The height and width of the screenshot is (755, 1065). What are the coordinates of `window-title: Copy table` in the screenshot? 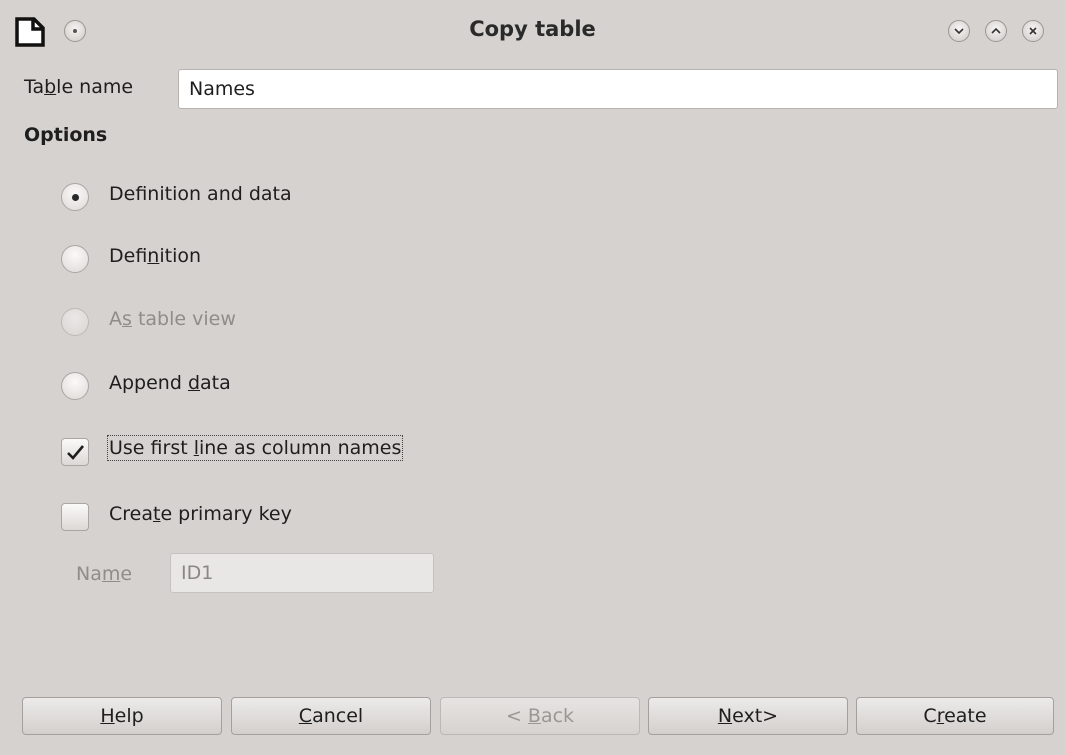 It's located at (532, 29).